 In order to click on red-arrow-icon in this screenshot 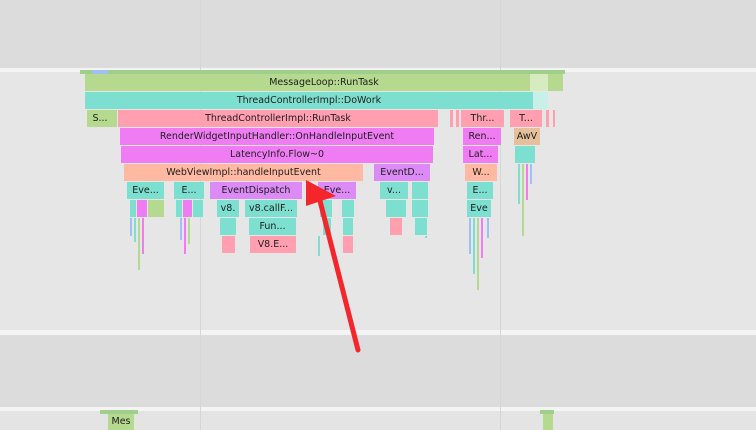, I will do `click(333, 266)`.